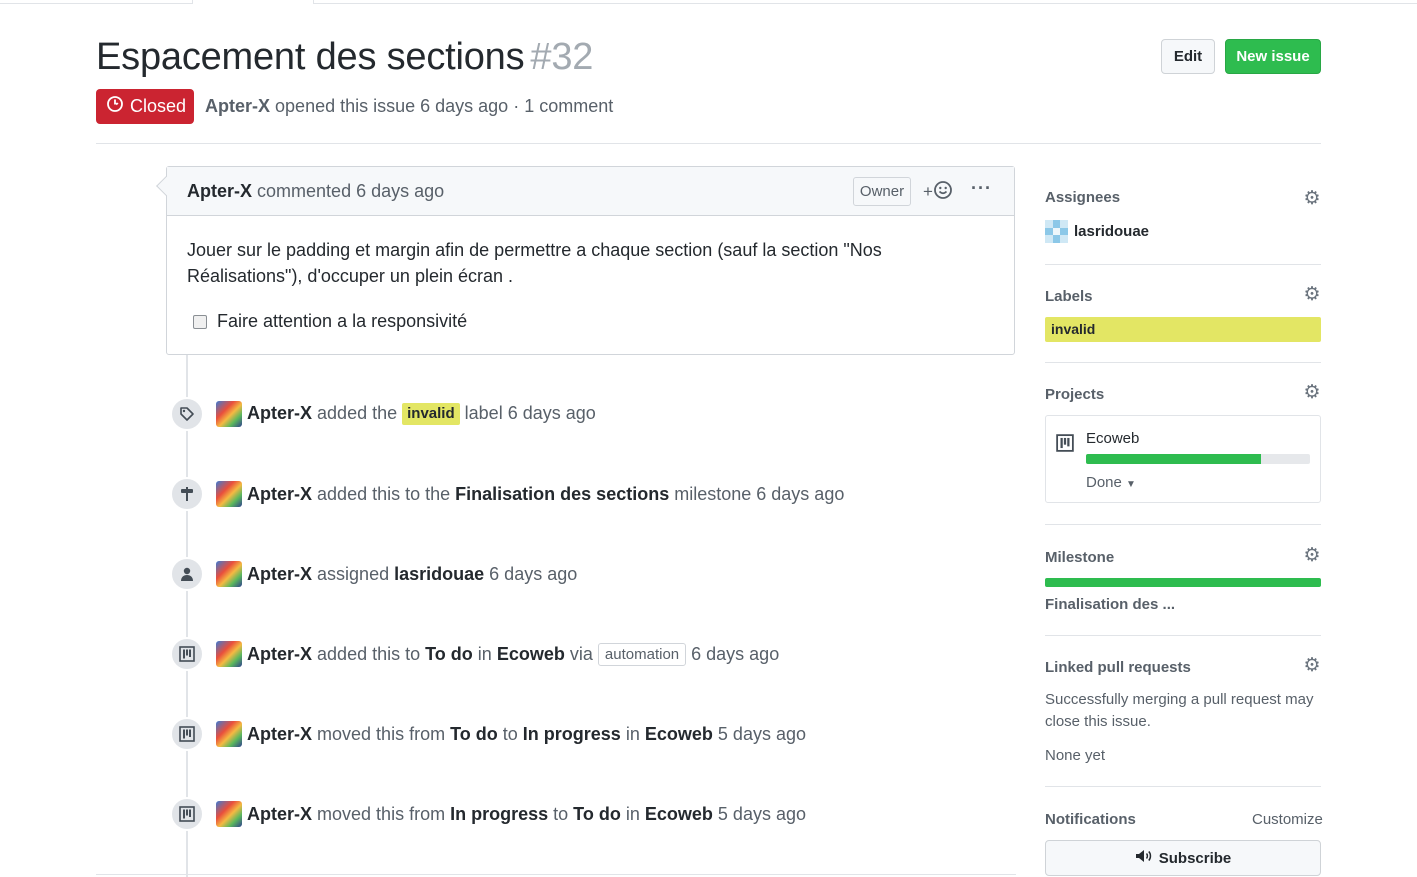  Describe the element at coordinates (882, 191) in the screenshot. I see `owner-badge: Owner` at that location.